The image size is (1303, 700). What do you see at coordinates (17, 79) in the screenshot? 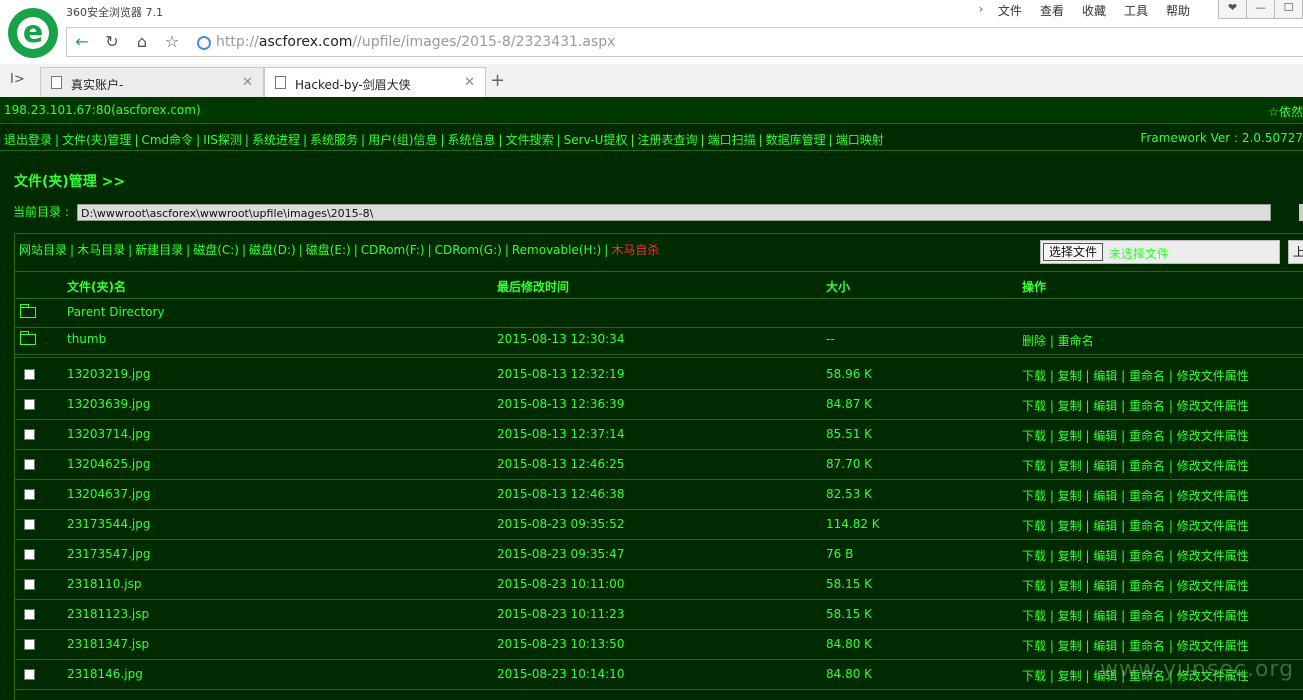
I see `sidebar-toggle-icon: I>` at bounding box center [17, 79].